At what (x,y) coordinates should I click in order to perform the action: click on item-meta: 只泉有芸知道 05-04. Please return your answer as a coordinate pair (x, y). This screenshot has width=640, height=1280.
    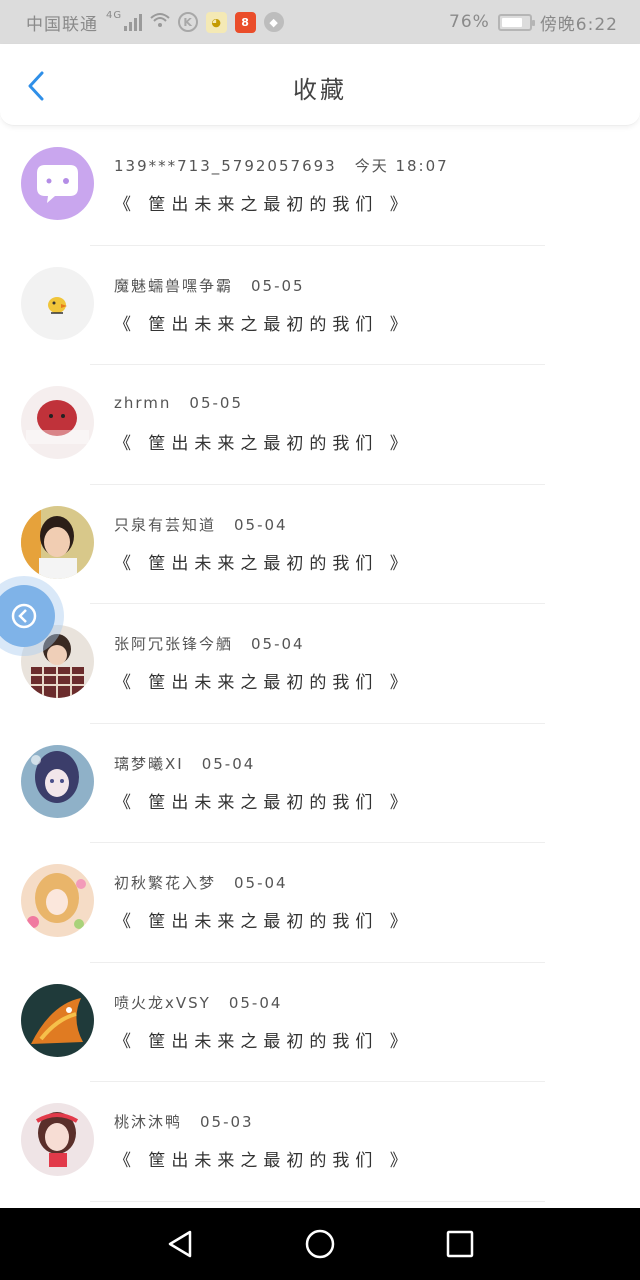
    Looking at the image, I should click on (201, 524).